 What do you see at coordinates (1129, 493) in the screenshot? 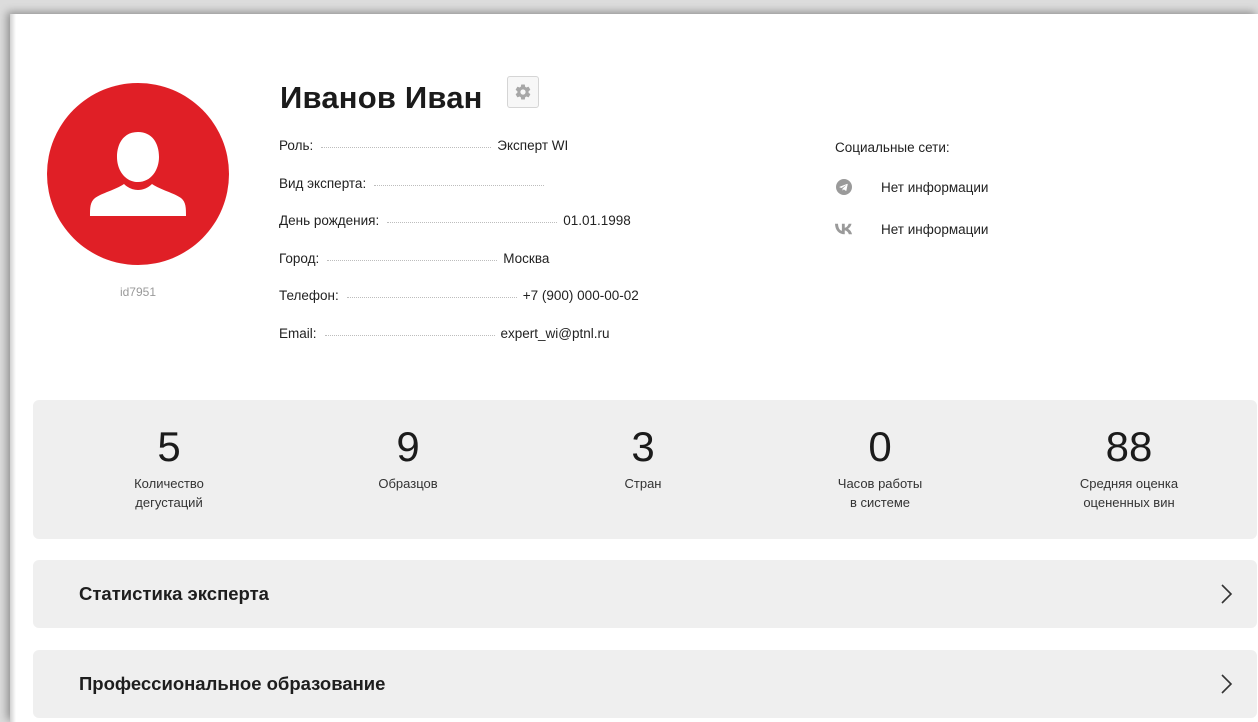
I see `stat-label: Средняя оценка оцененных вин` at bounding box center [1129, 493].